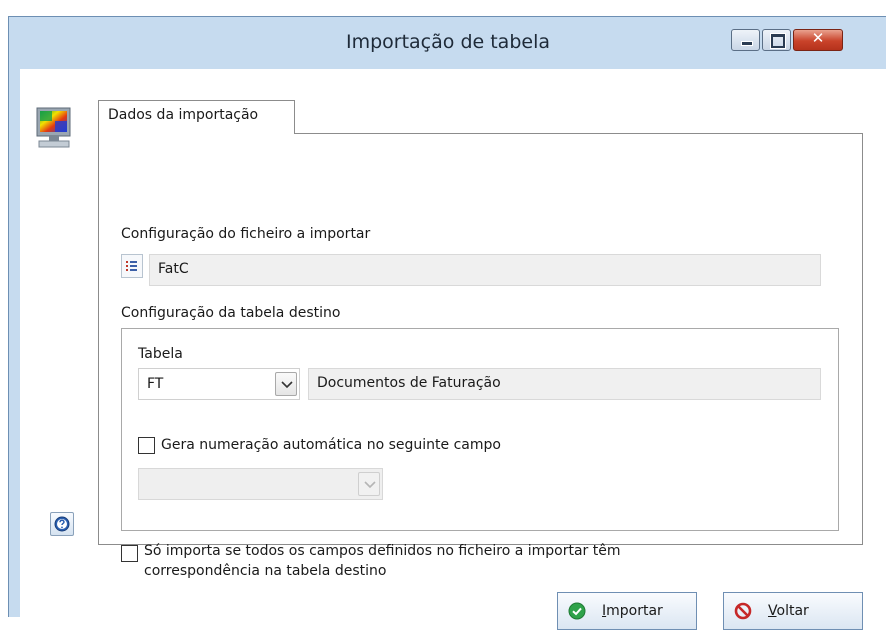 Image resolution: width=886 pixels, height=630 pixels. What do you see at coordinates (231, 313) in the screenshot?
I see `dest-config-label: Configuração da tabela destino` at bounding box center [231, 313].